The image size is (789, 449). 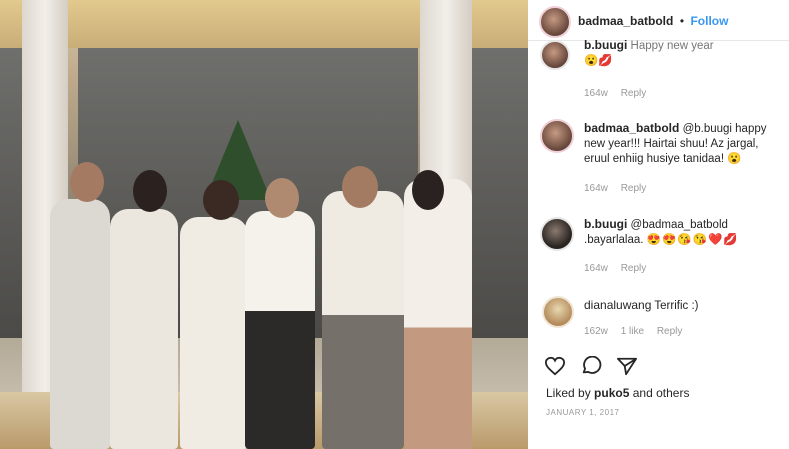 I want to click on comment-emoji: 😮, so click(x=734, y=159).